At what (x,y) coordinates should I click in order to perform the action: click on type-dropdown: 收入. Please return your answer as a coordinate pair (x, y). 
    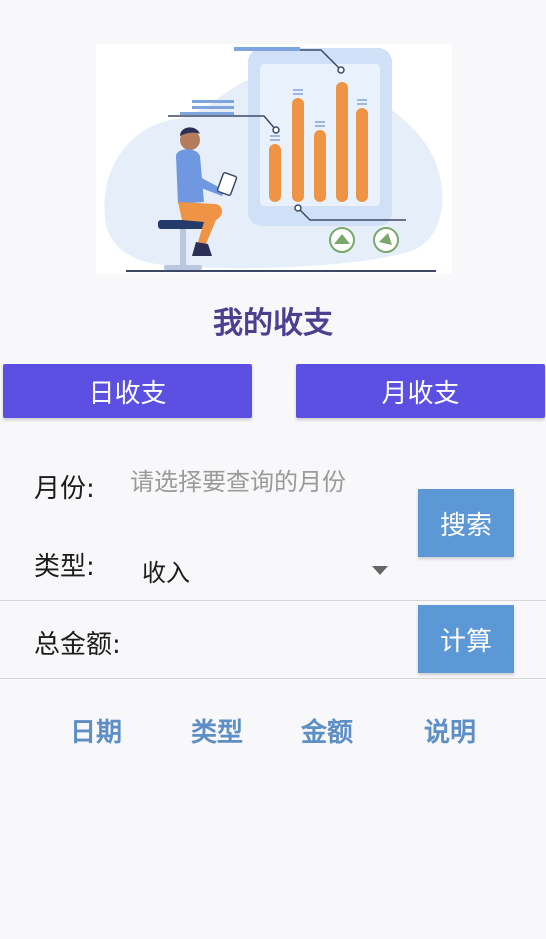
    Looking at the image, I should click on (261, 570).